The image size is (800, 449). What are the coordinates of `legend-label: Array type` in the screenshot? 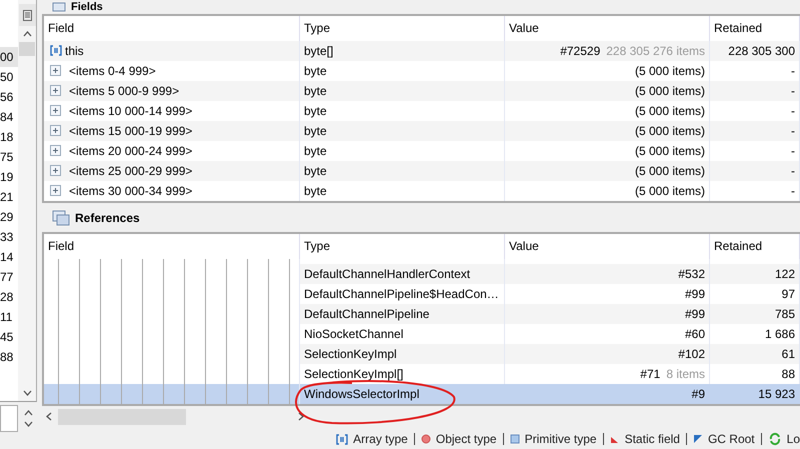 It's located at (380, 439).